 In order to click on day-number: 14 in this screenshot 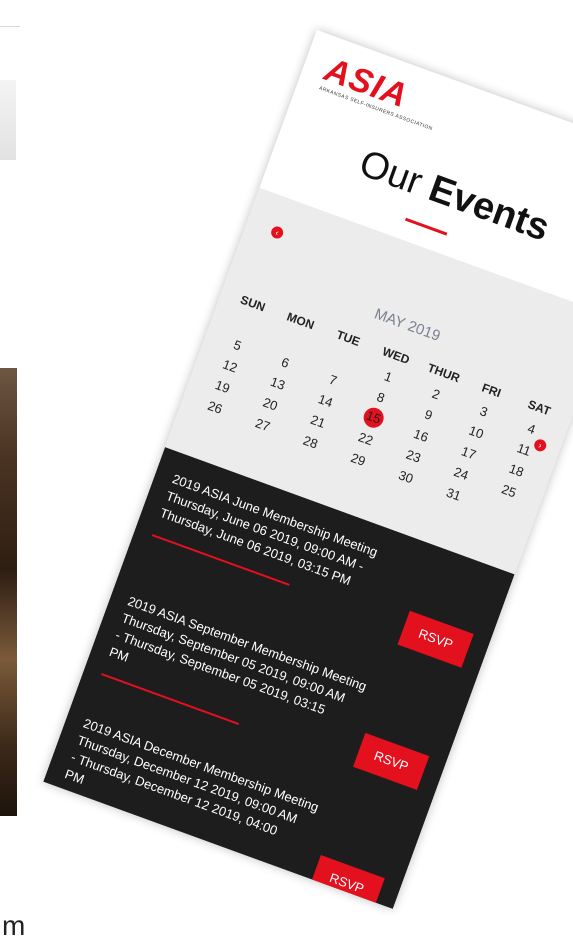, I will do `click(326, 400)`.